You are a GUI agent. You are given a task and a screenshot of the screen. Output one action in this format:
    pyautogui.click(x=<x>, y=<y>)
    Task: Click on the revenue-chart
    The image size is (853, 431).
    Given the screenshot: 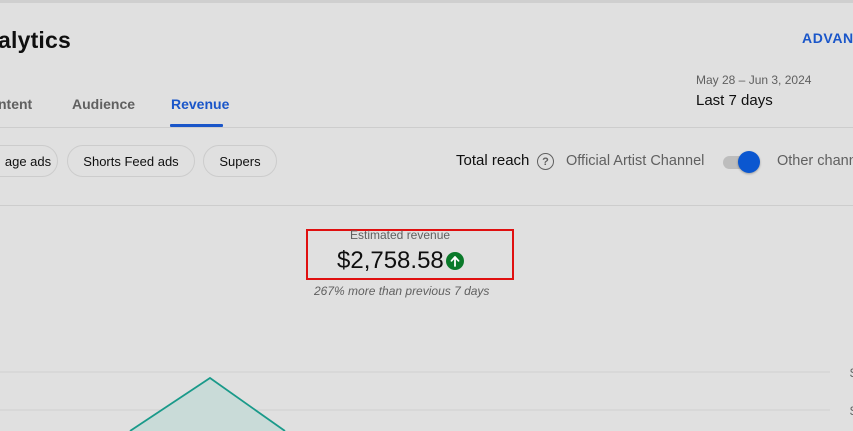 What is the action you would take?
    pyautogui.click(x=415, y=401)
    